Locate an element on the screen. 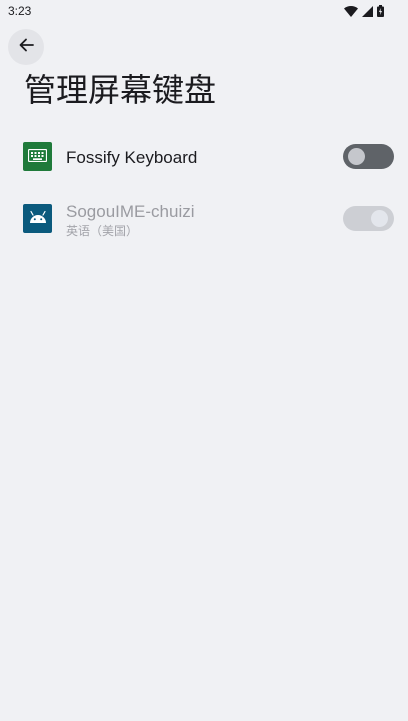 The width and height of the screenshot is (408, 721). status-bar: 3:23 is located at coordinates (204, 12).